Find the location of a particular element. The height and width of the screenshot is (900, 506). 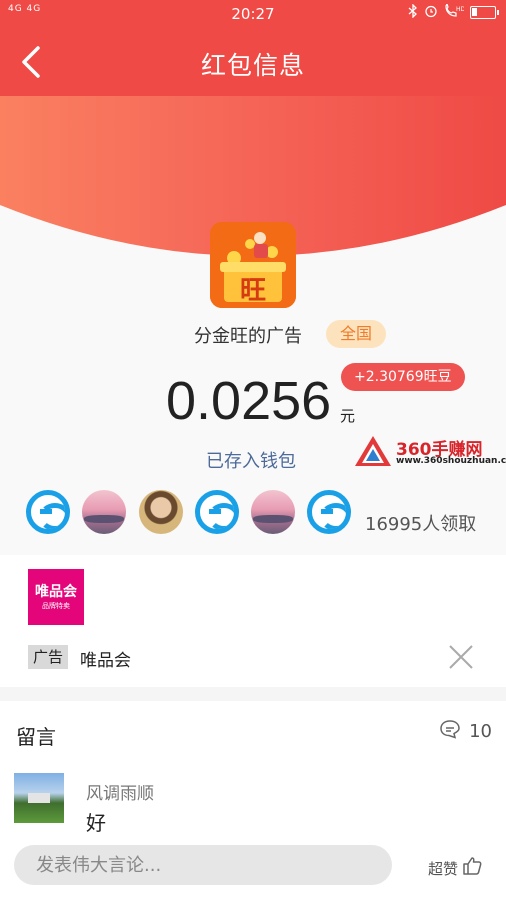

watermark-url: www.360shouzhuan.com is located at coordinates (451, 461).